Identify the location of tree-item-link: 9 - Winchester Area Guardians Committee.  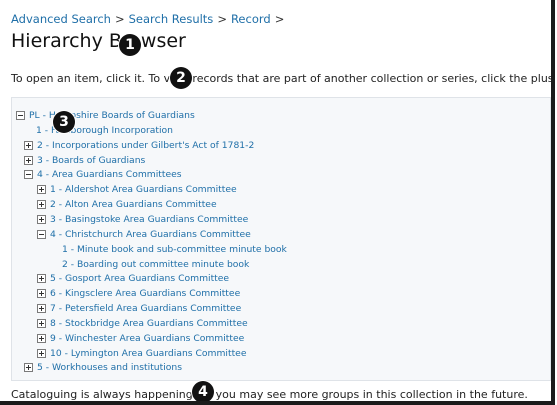
(147, 338).